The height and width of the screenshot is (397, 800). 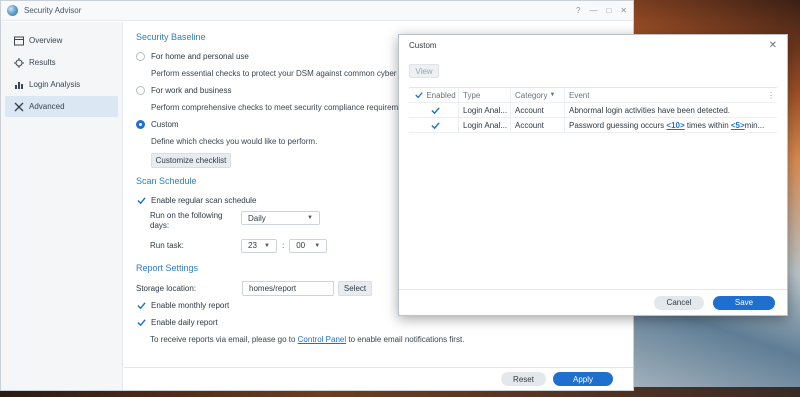 What do you see at coordinates (280, 218) in the screenshot?
I see `run-days-select: Daily ▼` at bounding box center [280, 218].